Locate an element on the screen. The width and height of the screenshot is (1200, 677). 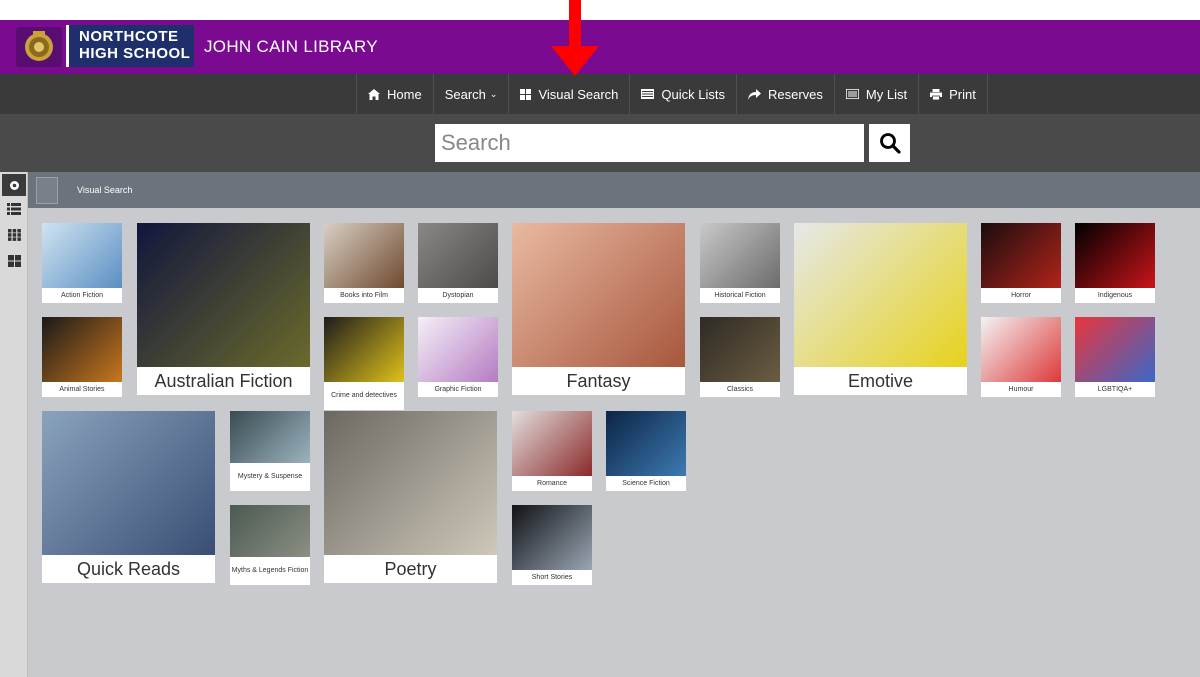
tile-label: Books into Film is located at coordinates (364, 295).